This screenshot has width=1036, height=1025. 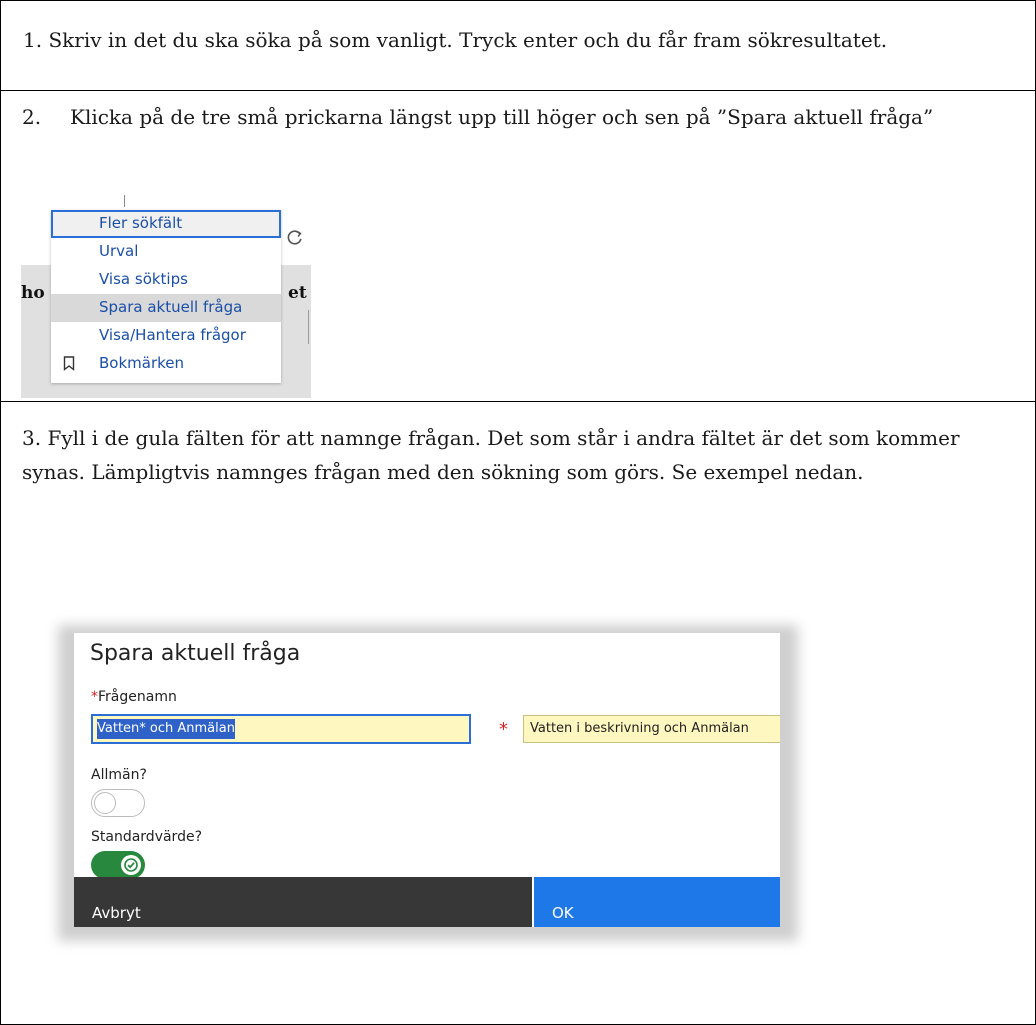 I want to click on partial-heading-right: et, so click(x=297, y=293).